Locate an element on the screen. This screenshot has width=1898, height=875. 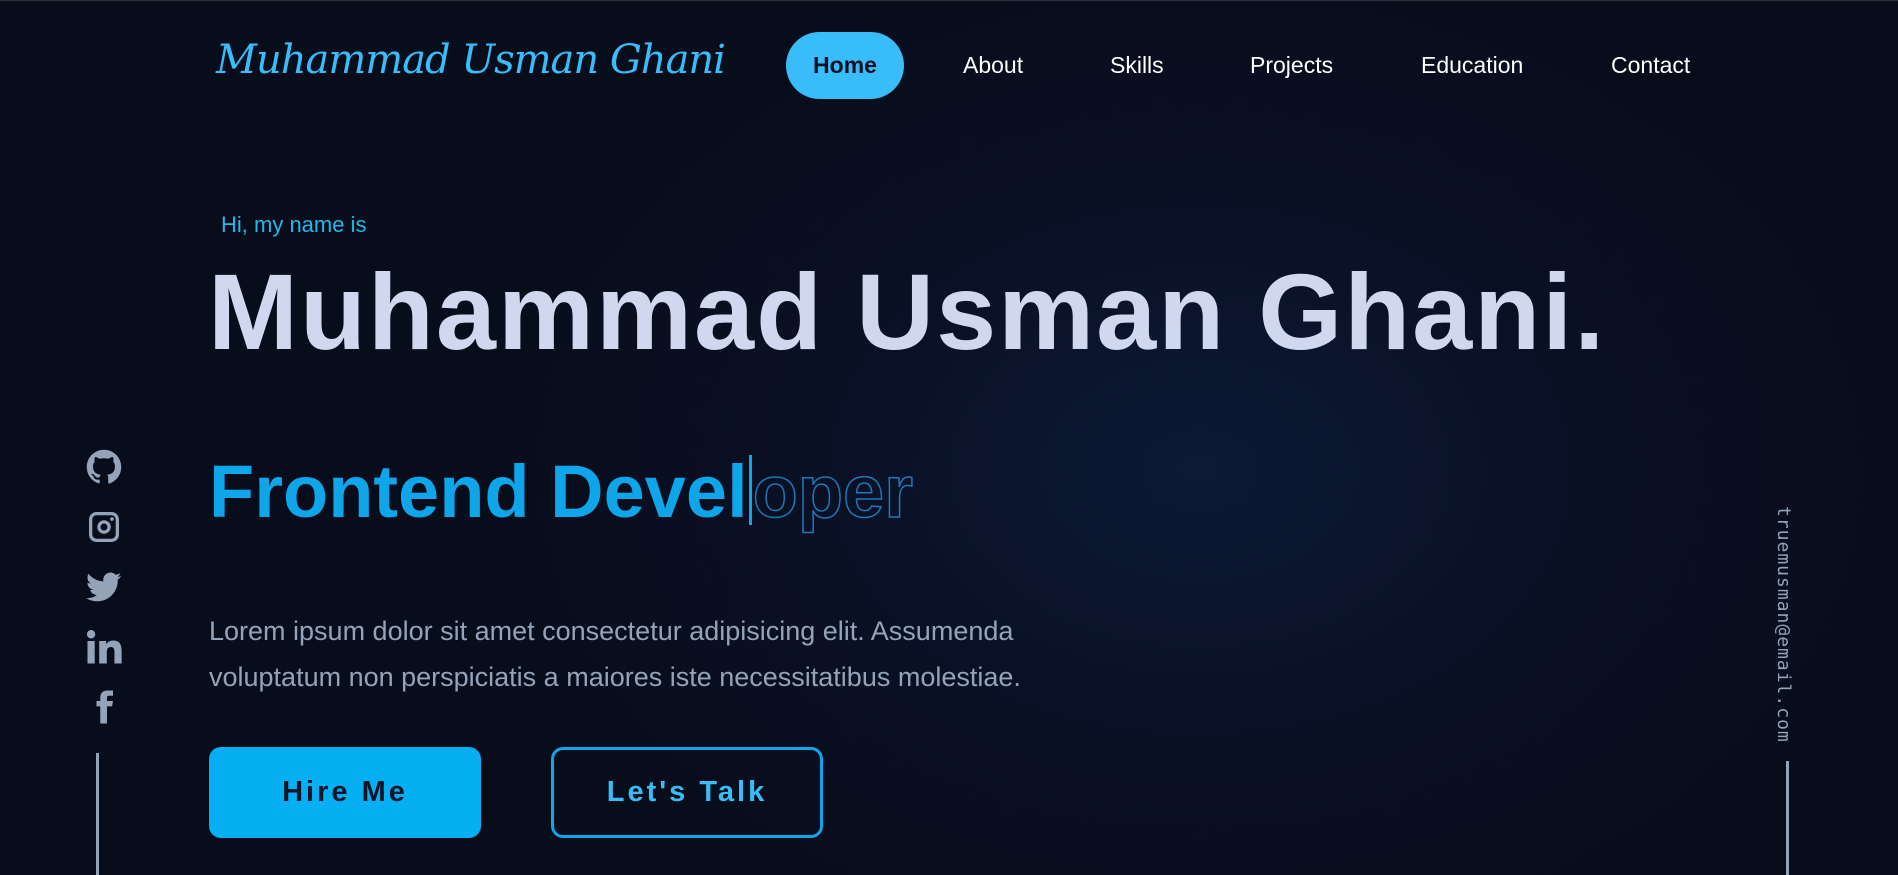
right-divider-line is located at coordinates (1787, 818).